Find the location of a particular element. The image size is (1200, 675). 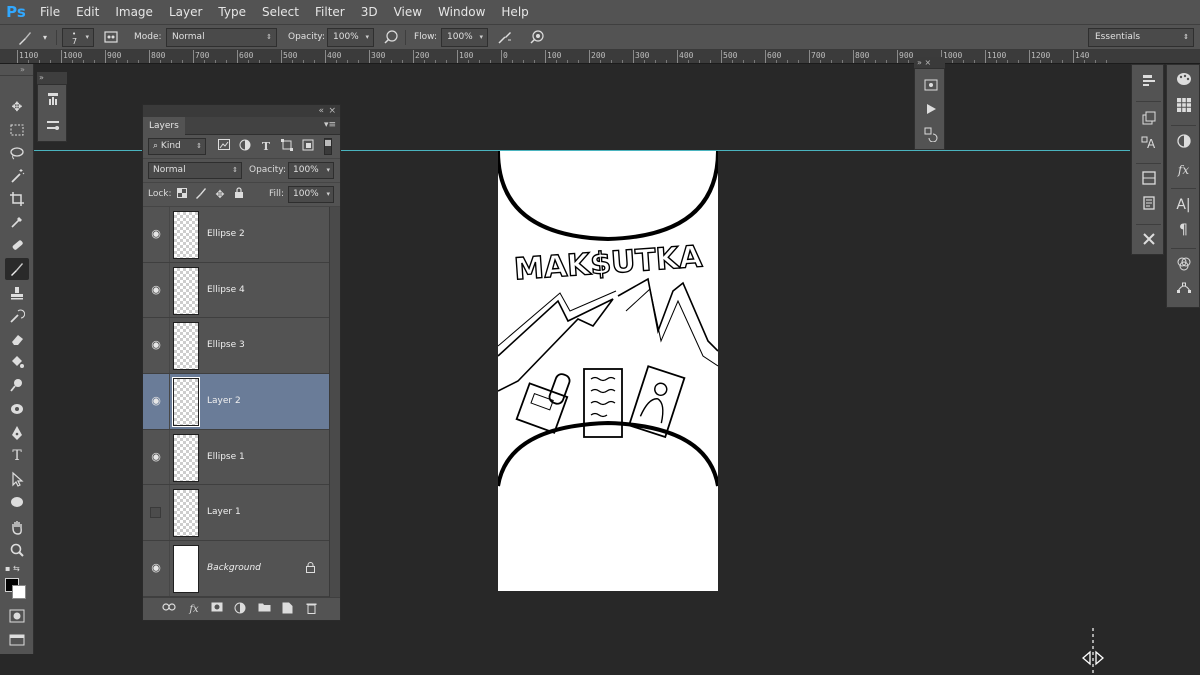

layer-row-ellipse-2: ◉ Ellipse 2 is located at coordinates (236, 235).